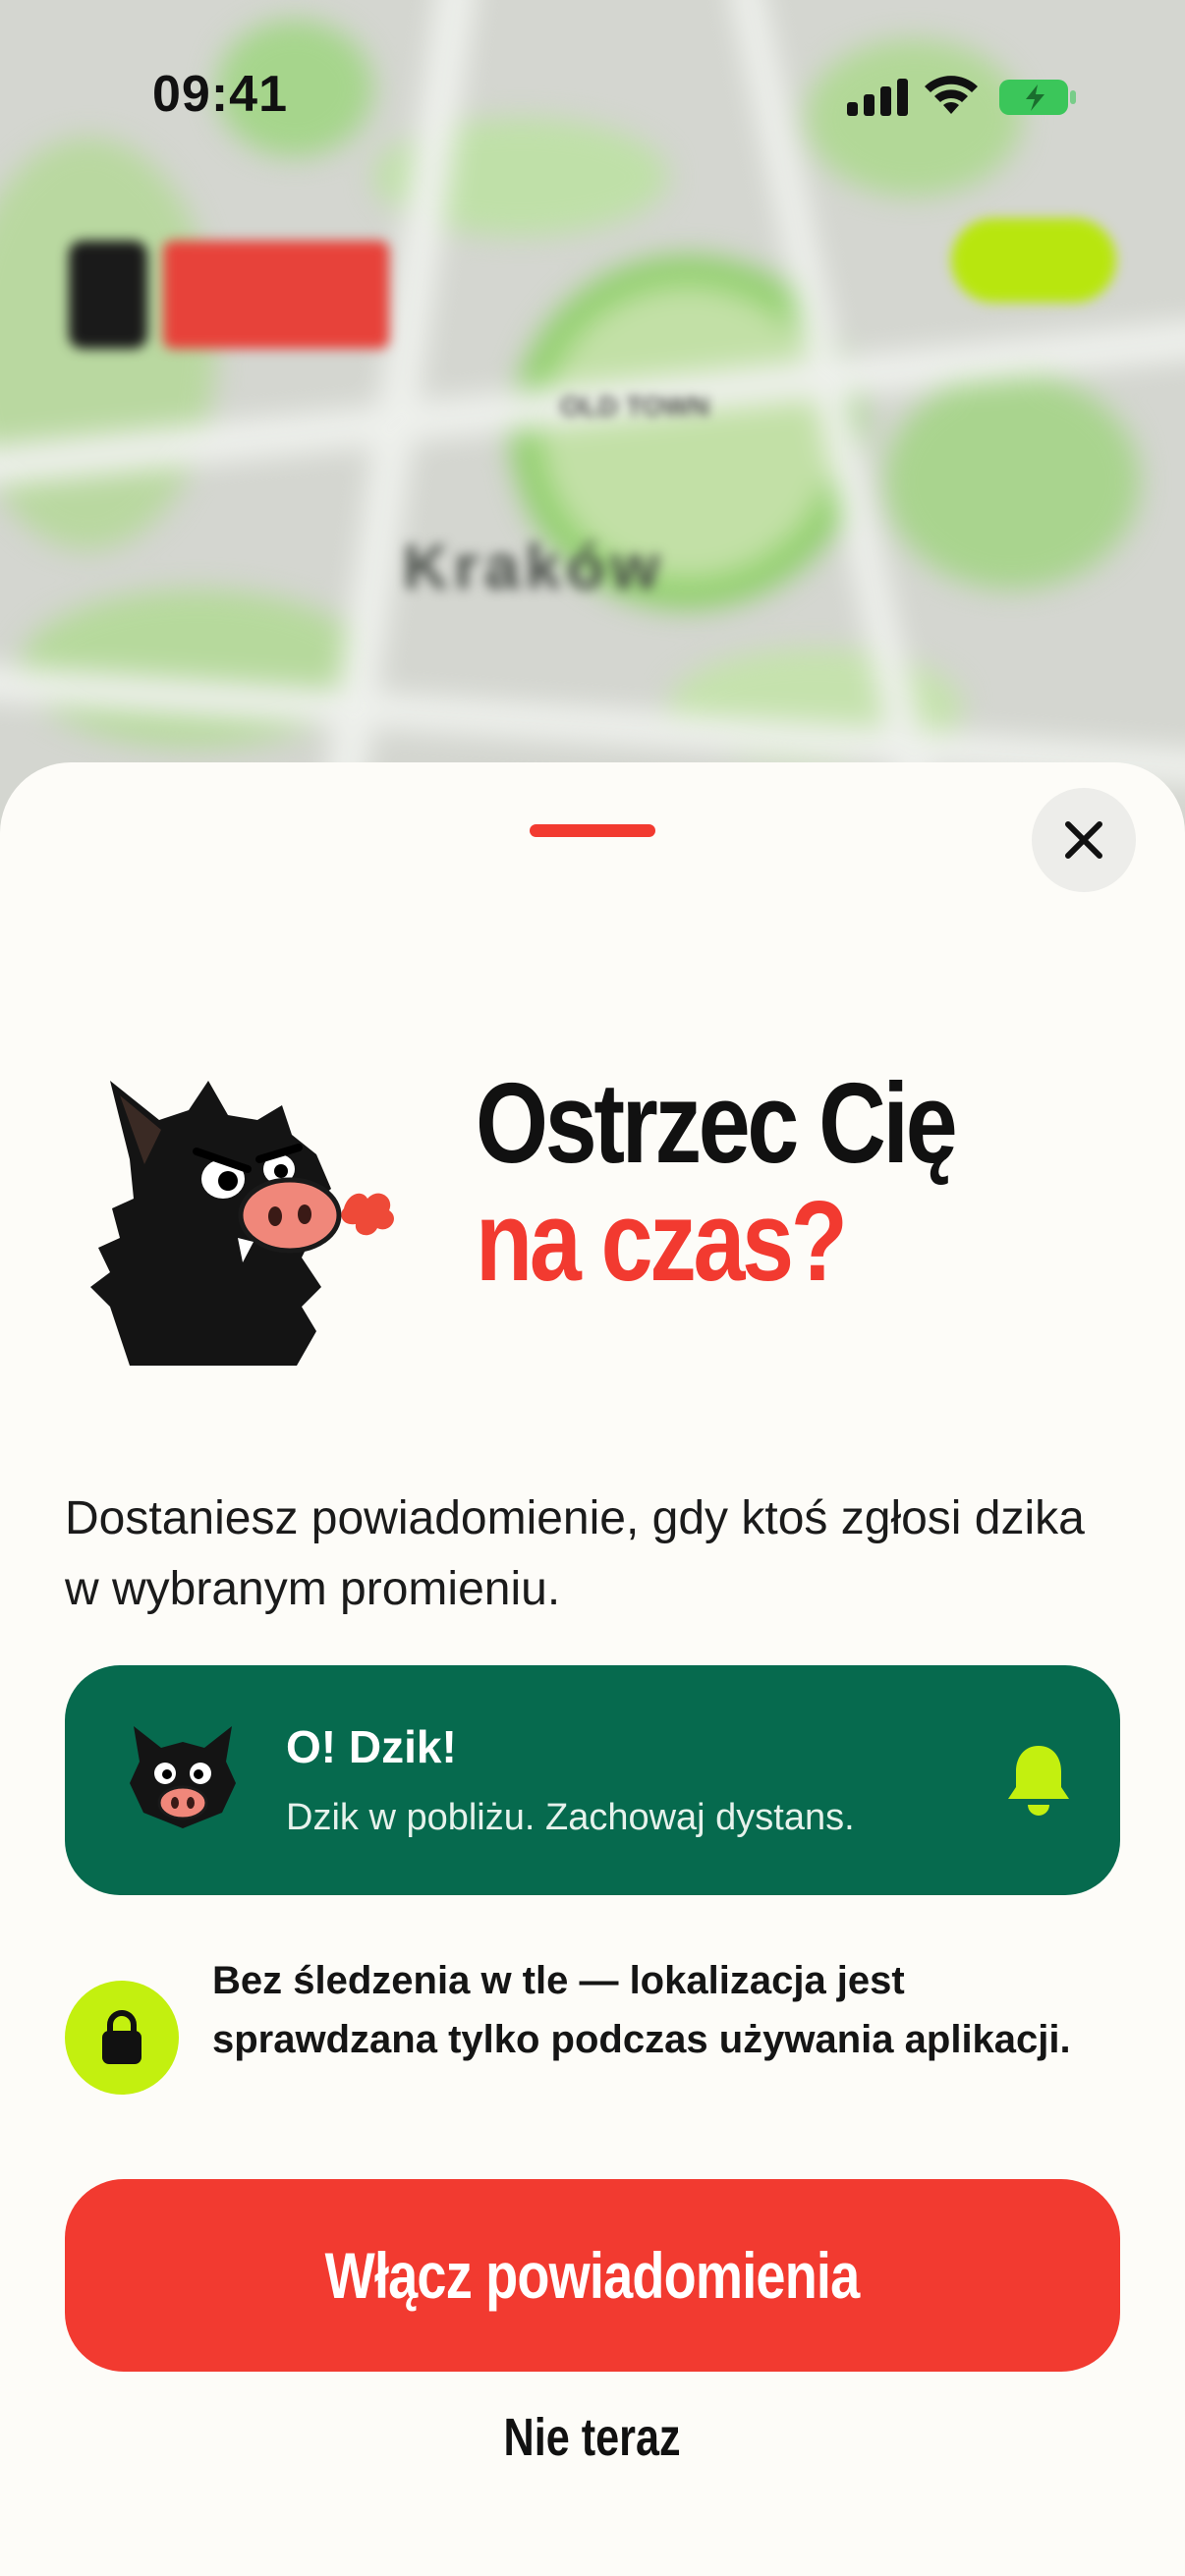 The width and height of the screenshot is (1185, 2576). I want to click on bell-icon, so click(1038, 1781).